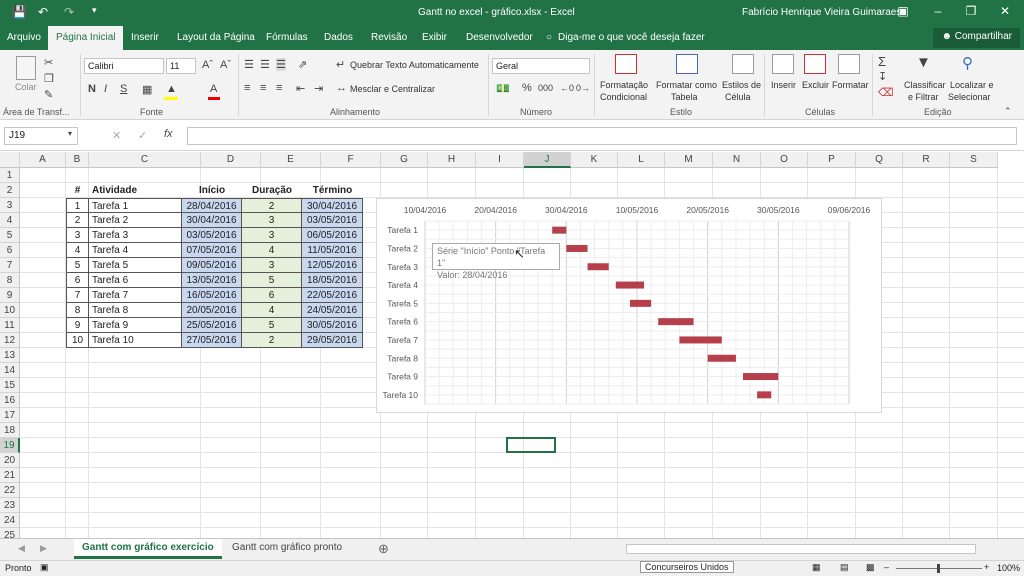 The image size is (1024, 576). What do you see at coordinates (967, 63) in the screenshot?
I see `find-select-icon: ⚲` at bounding box center [967, 63].